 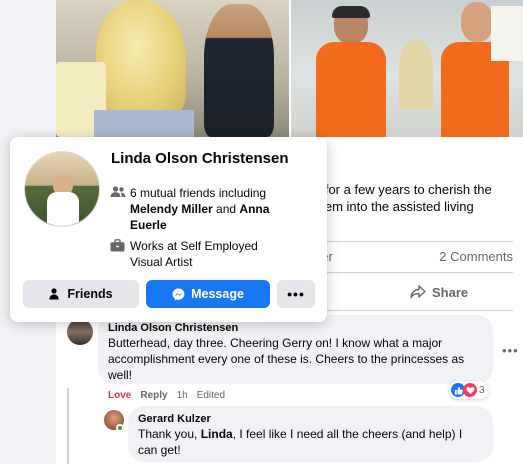 I want to click on mutual-friend-link-2: Anna, so click(x=254, y=209).